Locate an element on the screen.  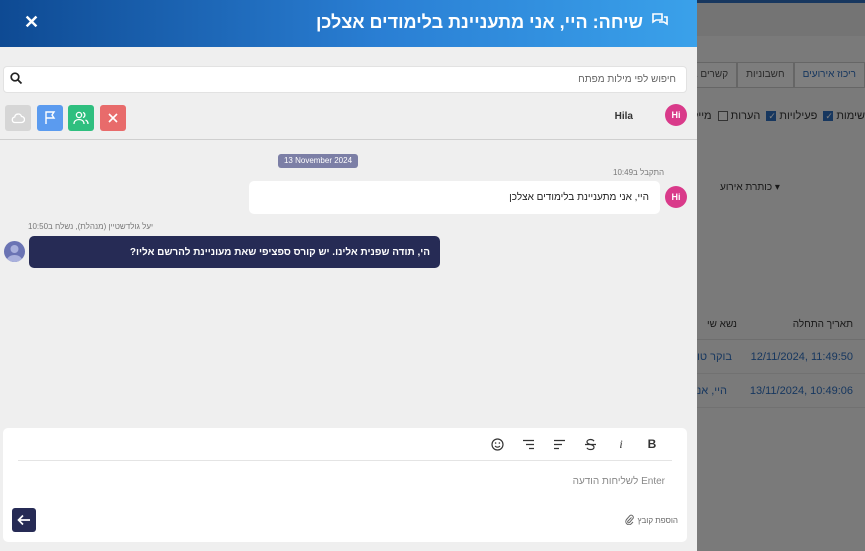
align-right-button is located at coordinates (528, 444).